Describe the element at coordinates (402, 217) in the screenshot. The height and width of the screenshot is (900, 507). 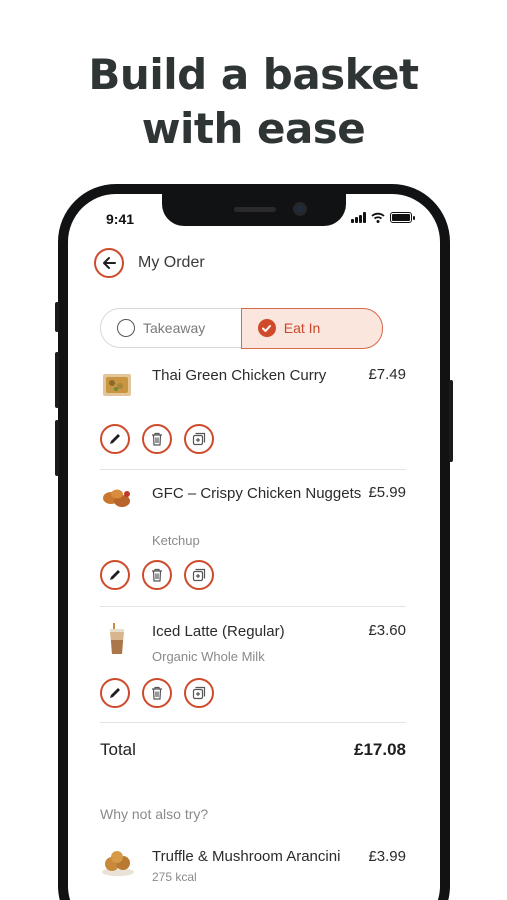
I see `battery-icon` at that location.